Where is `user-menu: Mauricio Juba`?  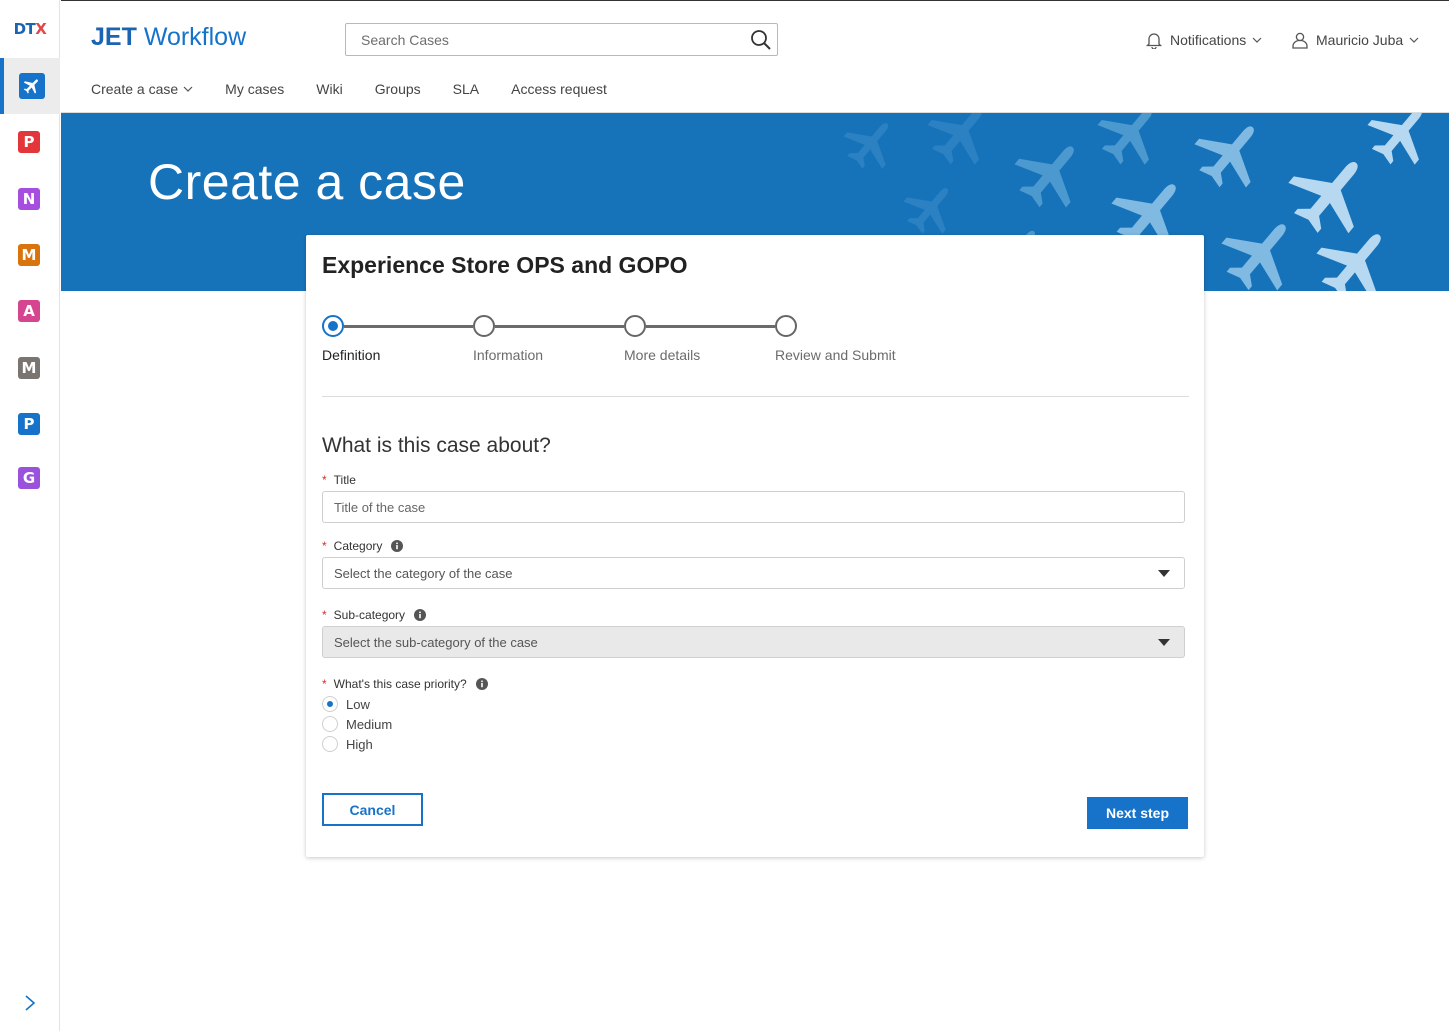 user-menu: Mauricio Juba is located at coordinates (1355, 40).